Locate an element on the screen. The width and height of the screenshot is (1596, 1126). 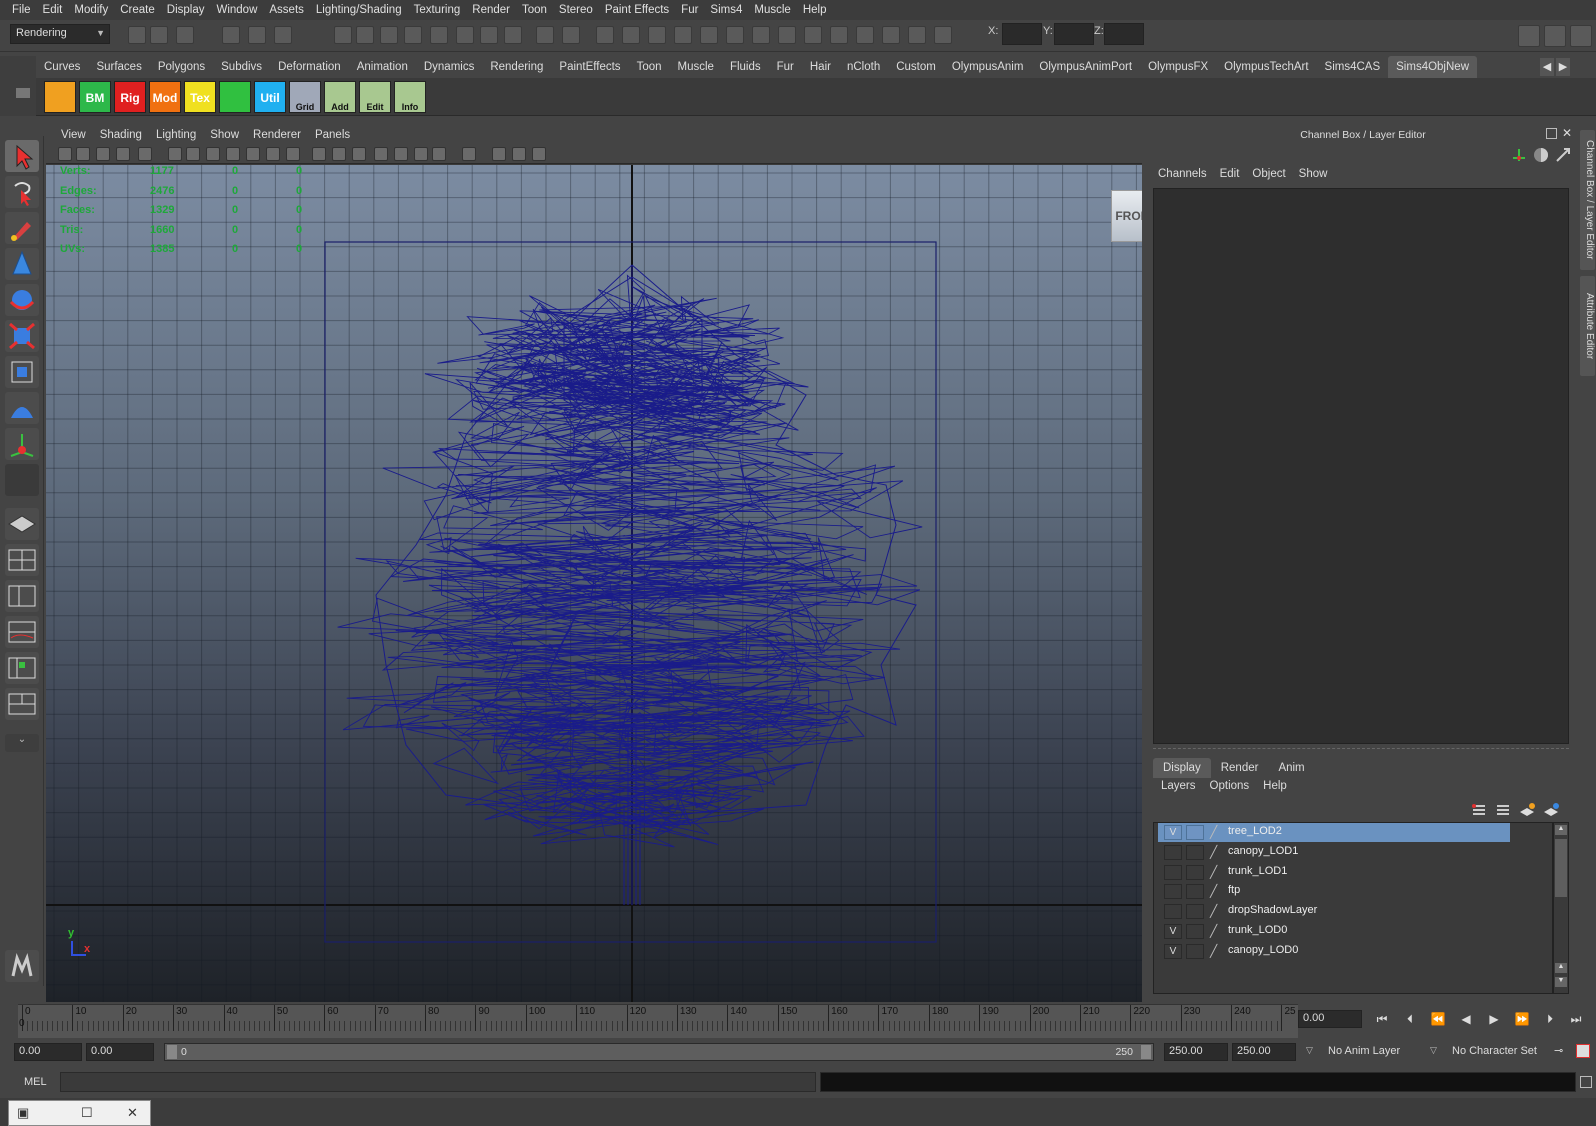
layer-menu-options: Options is located at coordinates (1230, 789).